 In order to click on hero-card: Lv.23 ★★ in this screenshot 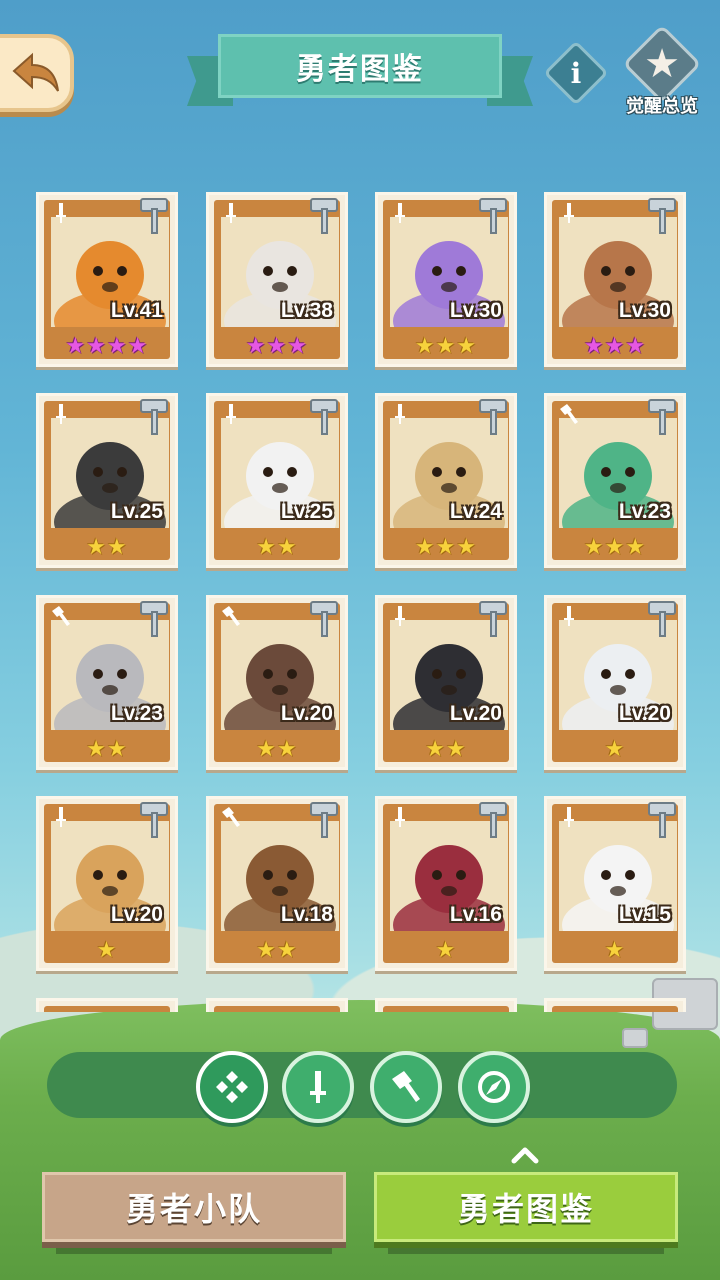, I will do `click(107, 682)`.